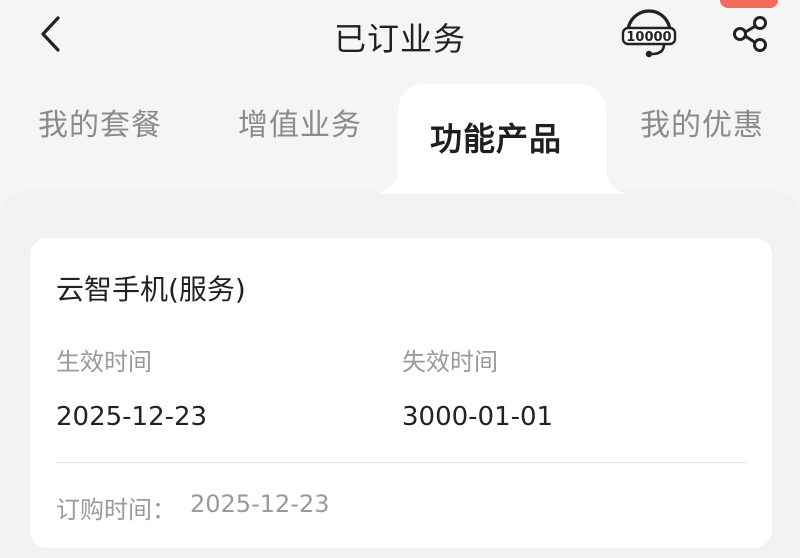 The height and width of the screenshot is (558, 800). Describe the element at coordinates (702, 122) in the screenshot. I see `tab-my-offers: 我的优惠` at that location.